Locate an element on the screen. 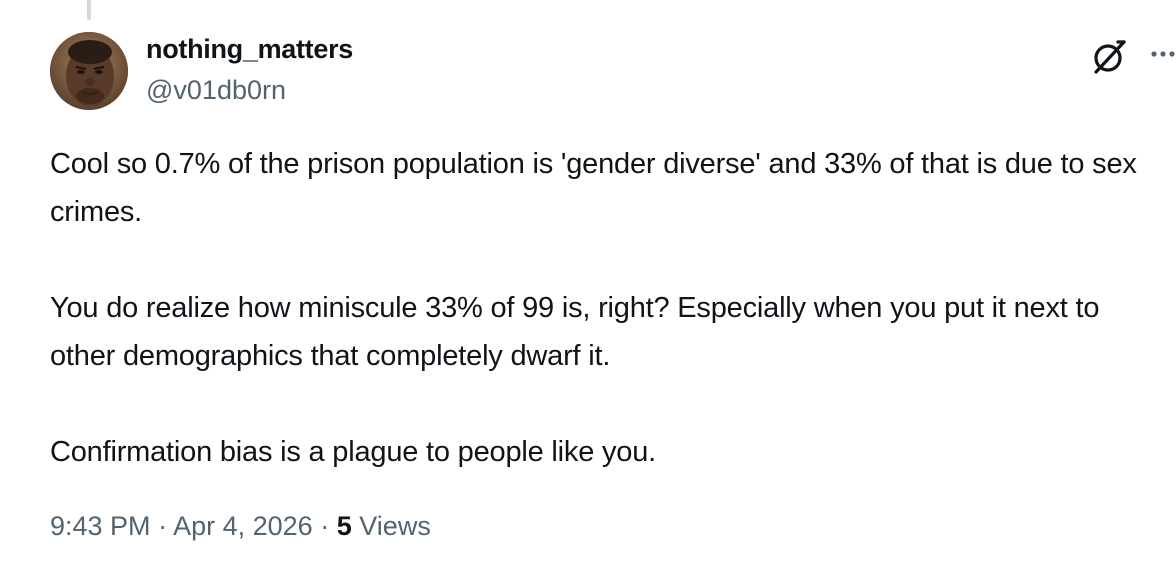 The image size is (1176, 568). tweet-date: Apr 4, 2026 is located at coordinates (243, 526).